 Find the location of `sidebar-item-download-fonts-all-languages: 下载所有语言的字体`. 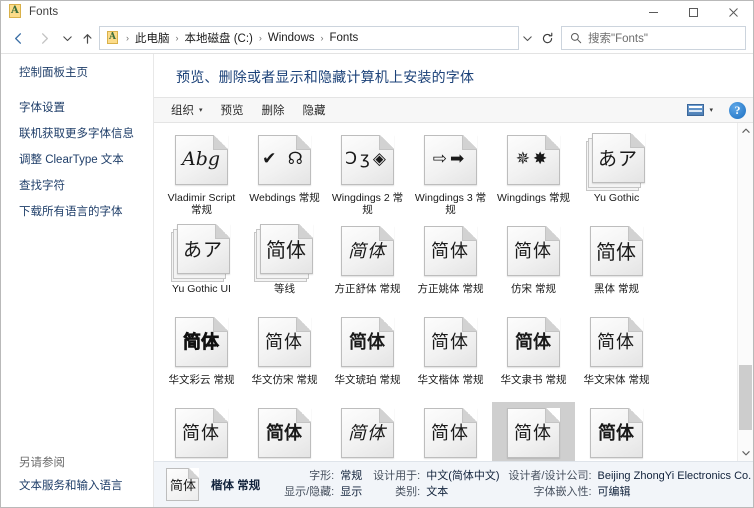

sidebar-item-download-fonts-all-languages: 下载所有语言的字体 is located at coordinates (77, 212).